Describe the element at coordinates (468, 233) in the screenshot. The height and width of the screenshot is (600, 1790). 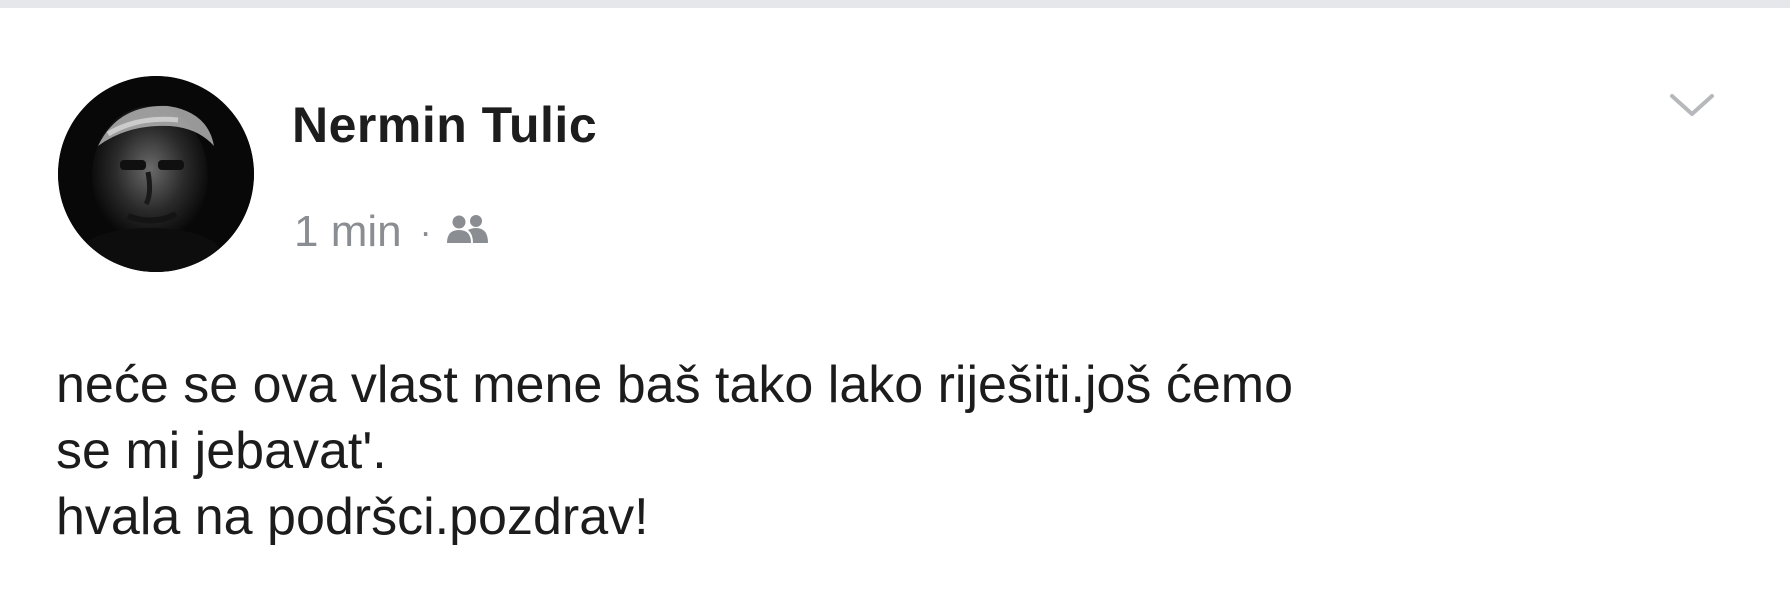
I see `friends-icon` at that location.